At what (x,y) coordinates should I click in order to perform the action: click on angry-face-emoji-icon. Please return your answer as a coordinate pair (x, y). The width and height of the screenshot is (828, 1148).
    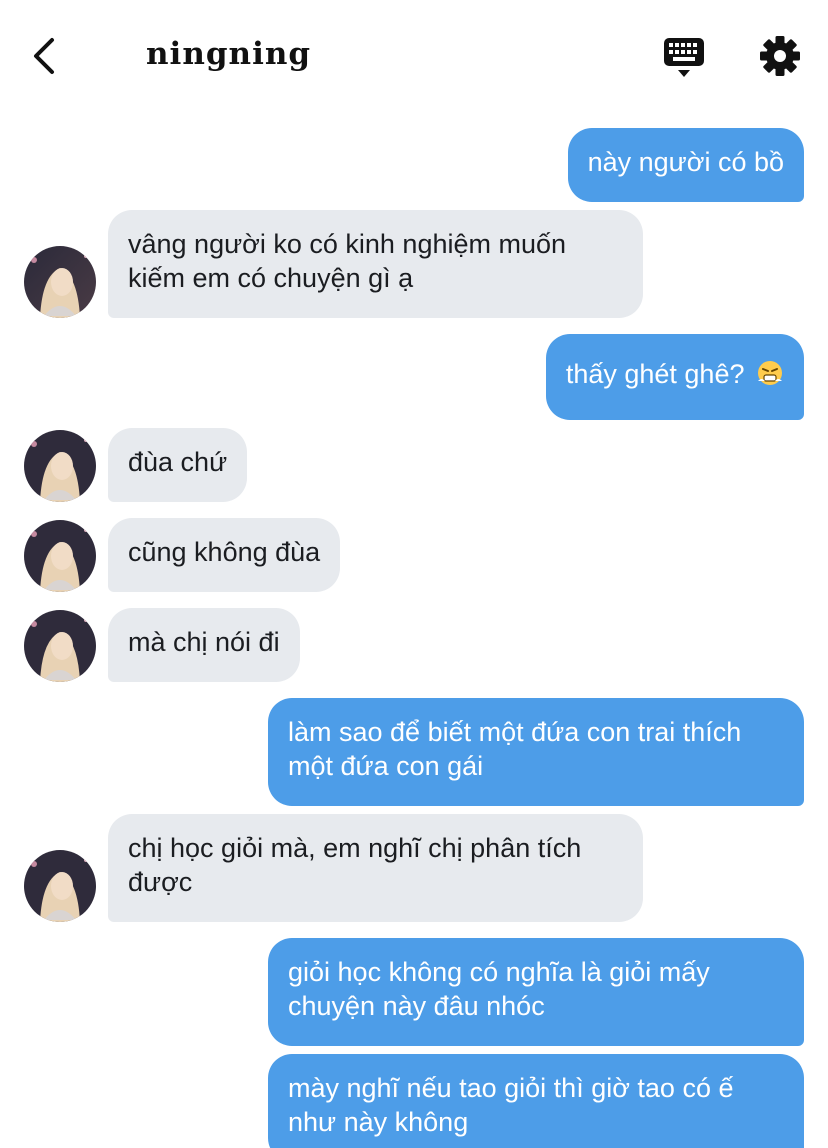
    Looking at the image, I should click on (770, 373).